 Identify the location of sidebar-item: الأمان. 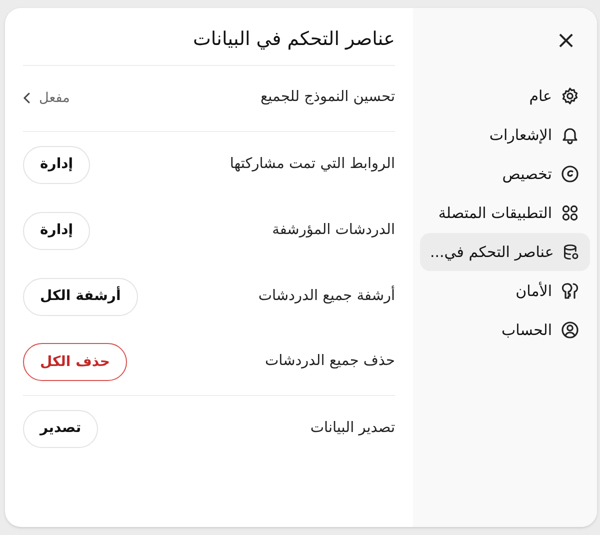
(505, 291).